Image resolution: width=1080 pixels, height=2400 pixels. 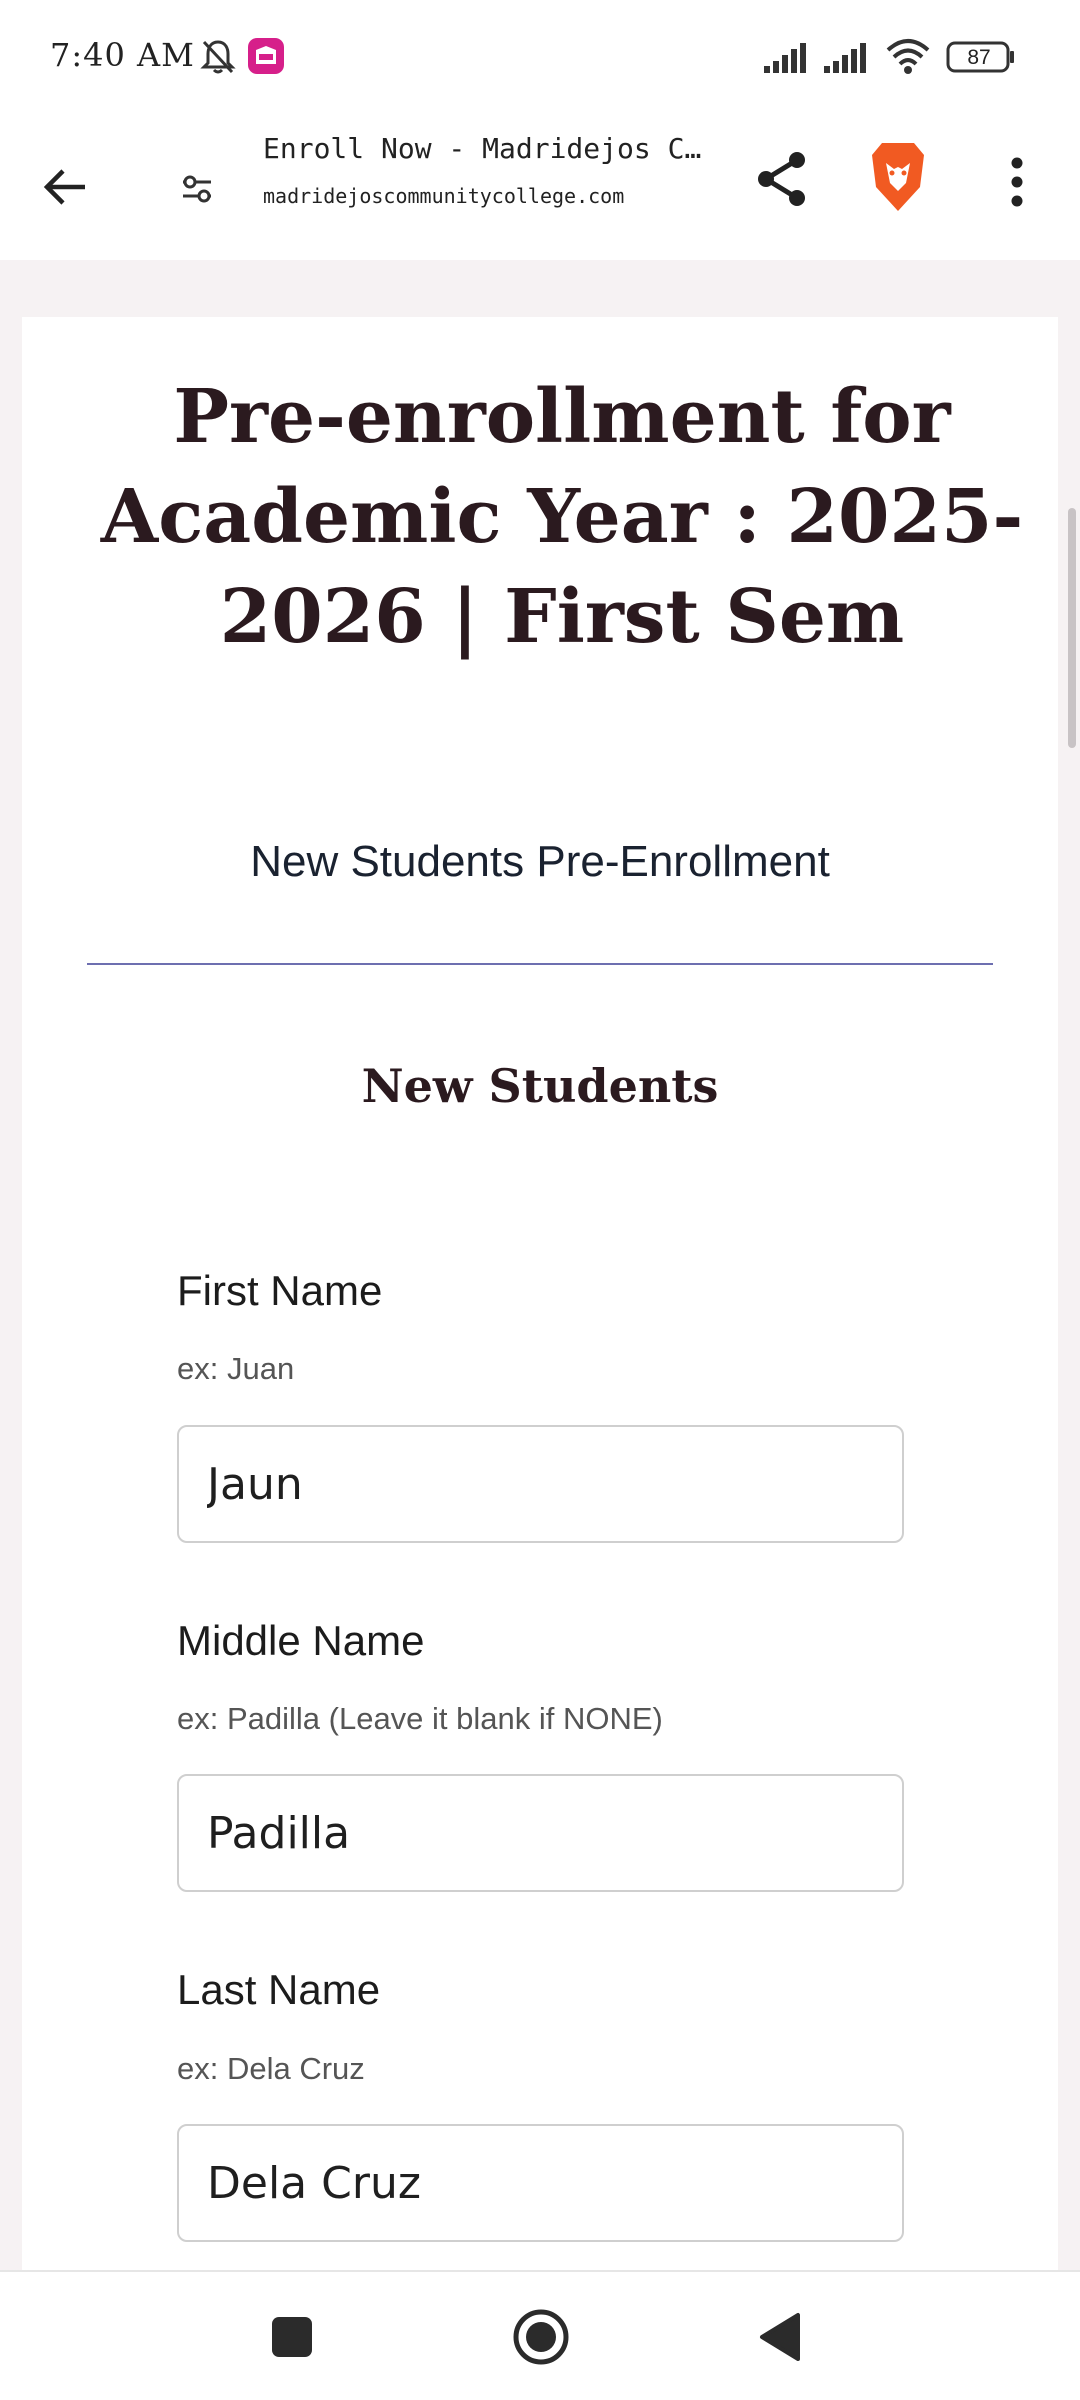 I want to click on nav-back-button, so click(x=780, y=2337).